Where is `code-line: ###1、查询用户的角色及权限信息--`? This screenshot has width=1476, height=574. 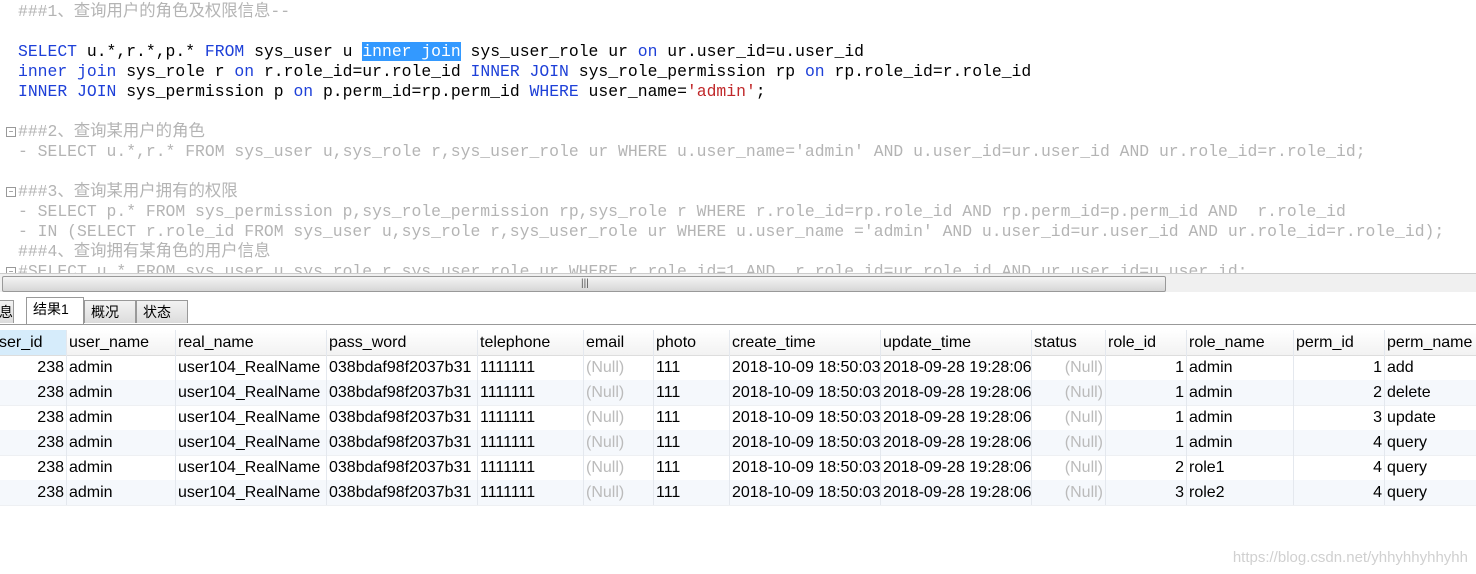 code-line: ###1、查询用户的角色及权限信息-- is located at coordinates (154, 12).